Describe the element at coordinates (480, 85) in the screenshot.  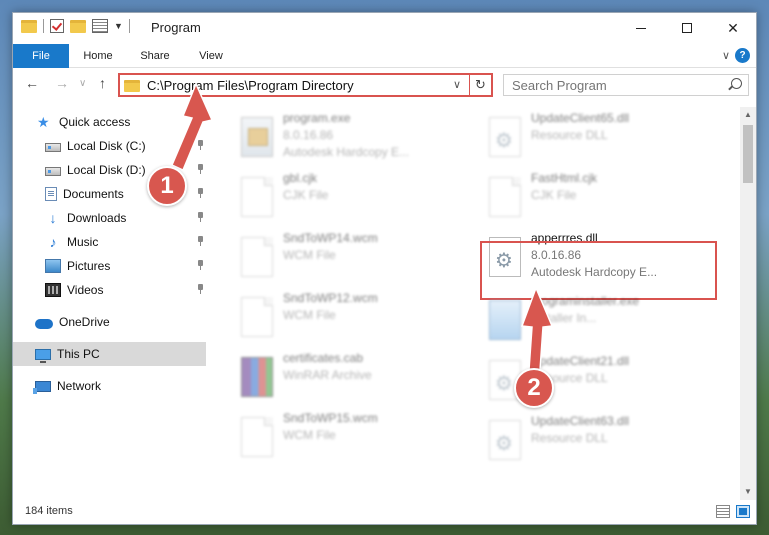
I see `refresh-icon: ↻` at that location.